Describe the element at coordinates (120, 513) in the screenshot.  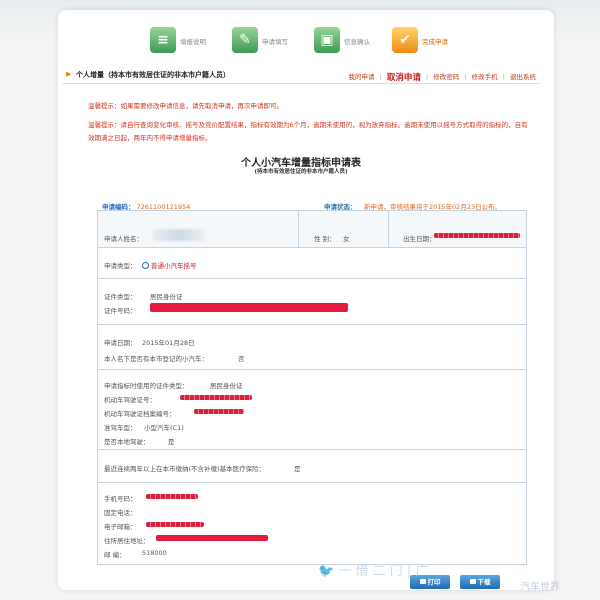
I see `phone-label: 固定电话：` at that location.